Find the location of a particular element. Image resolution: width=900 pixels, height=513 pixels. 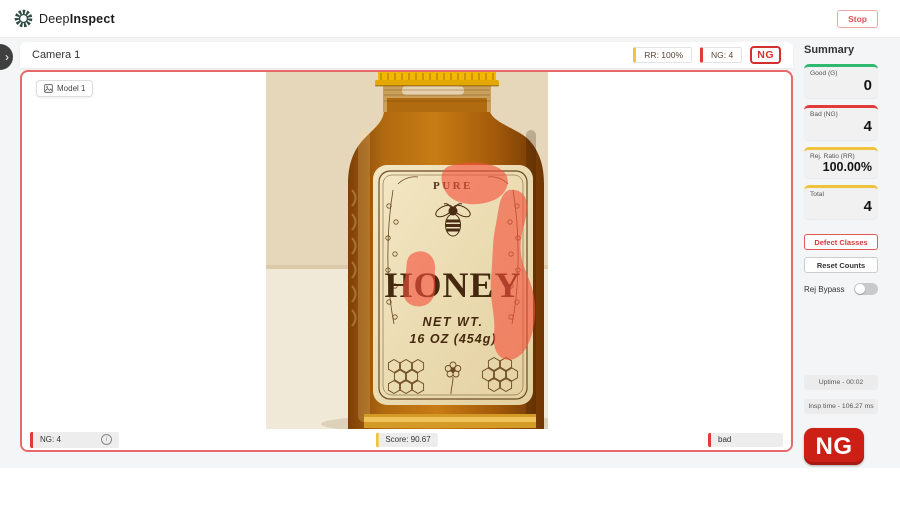

rejection-ratio-chip: RR: 100% is located at coordinates (663, 55).